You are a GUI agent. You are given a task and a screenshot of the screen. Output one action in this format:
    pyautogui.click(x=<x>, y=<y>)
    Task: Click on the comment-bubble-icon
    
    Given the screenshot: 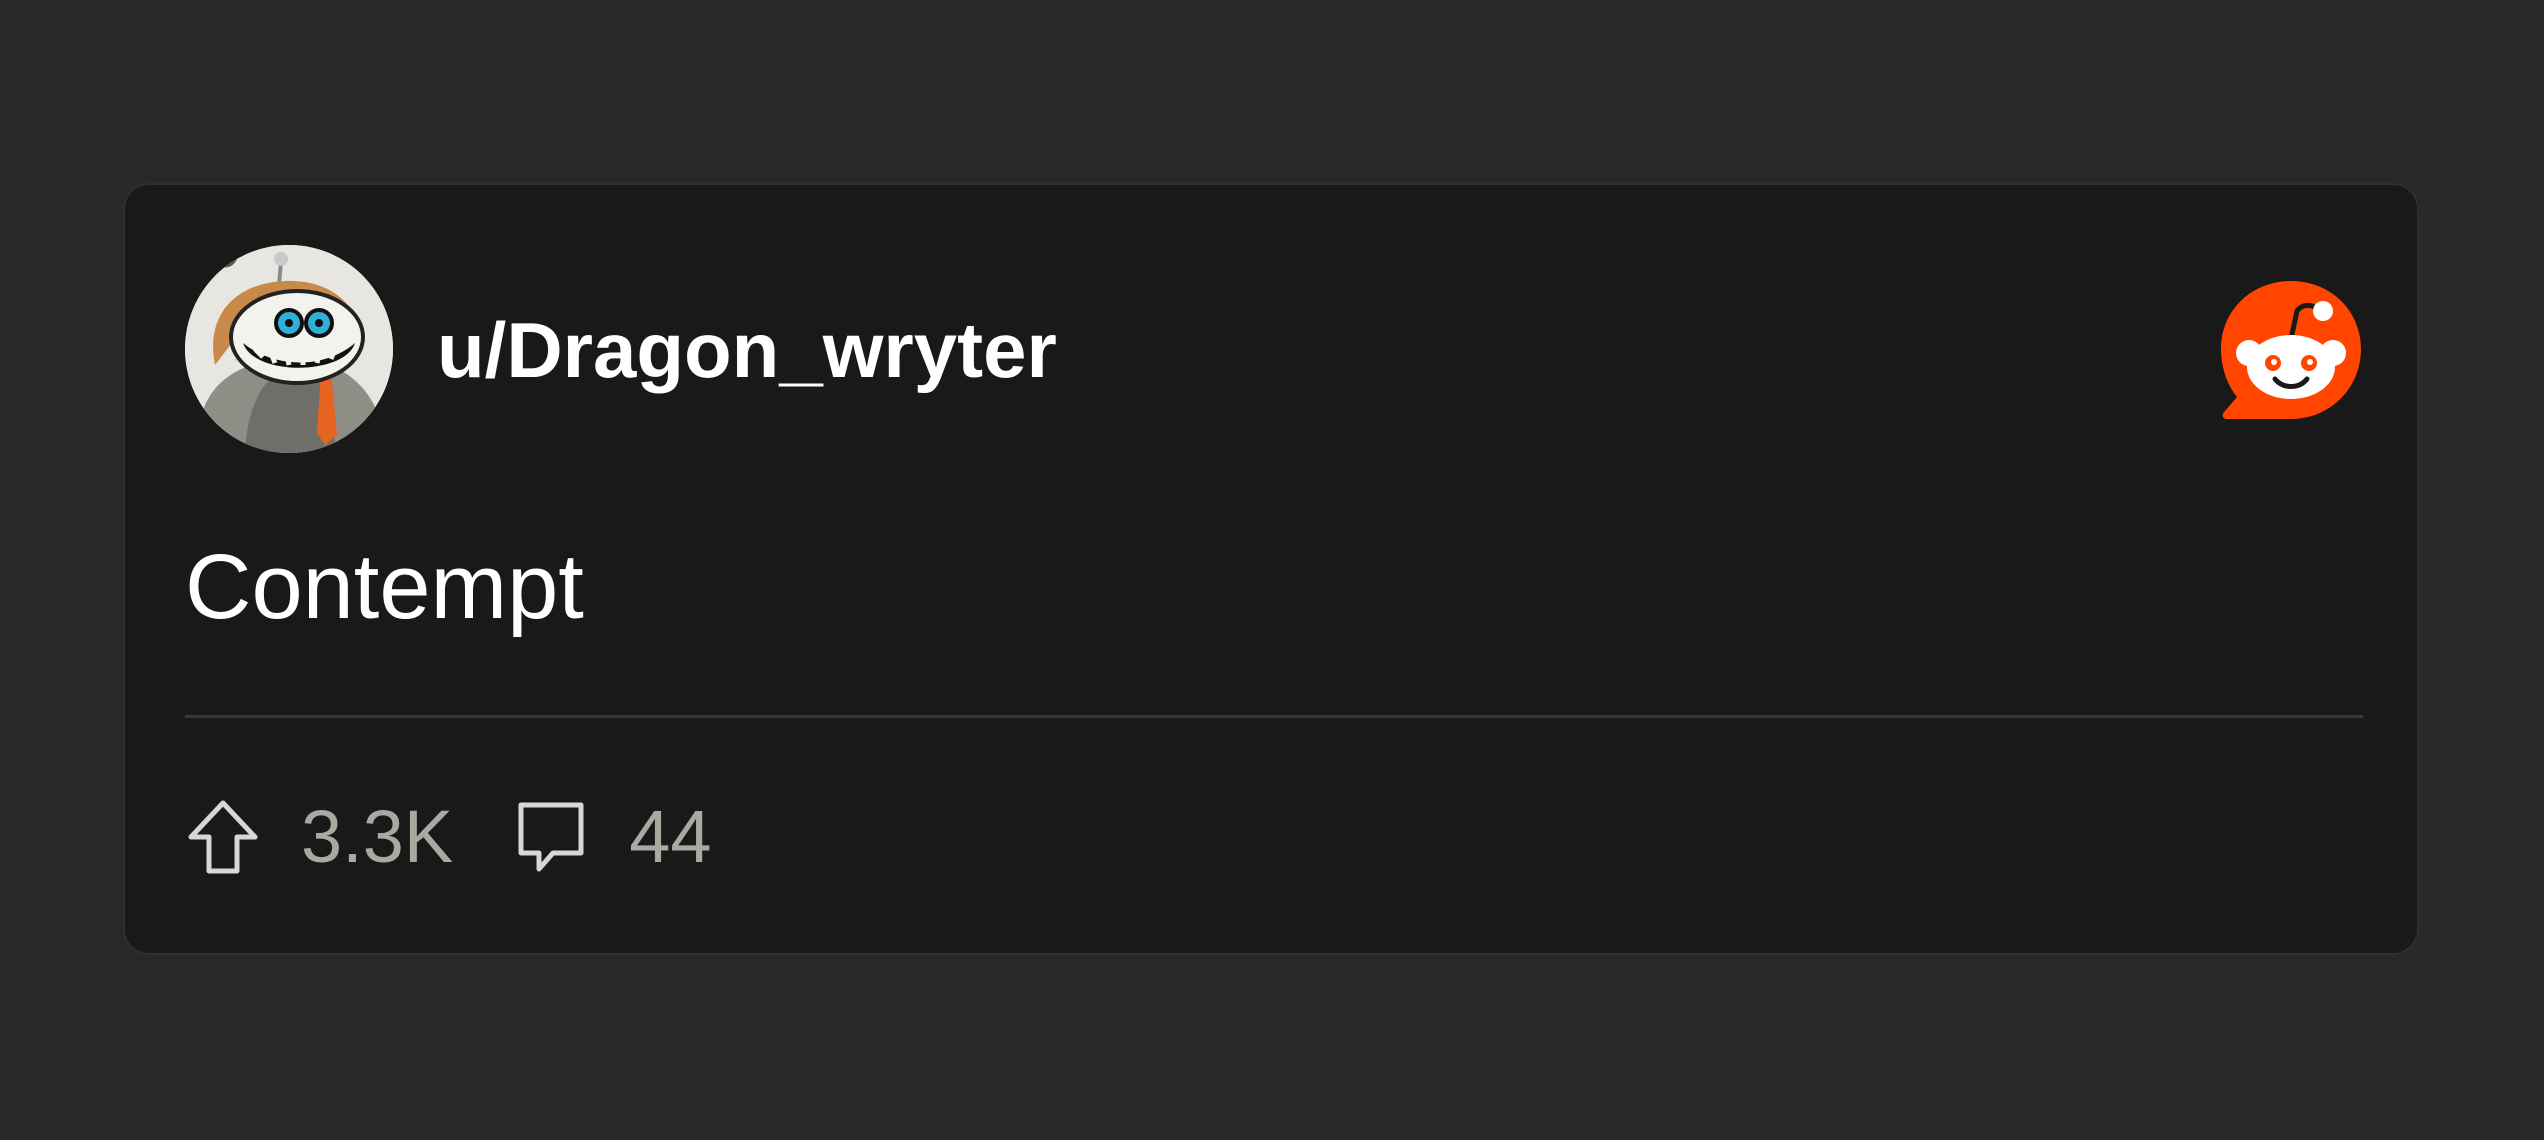 What is the action you would take?
    pyautogui.click(x=551, y=837)
    